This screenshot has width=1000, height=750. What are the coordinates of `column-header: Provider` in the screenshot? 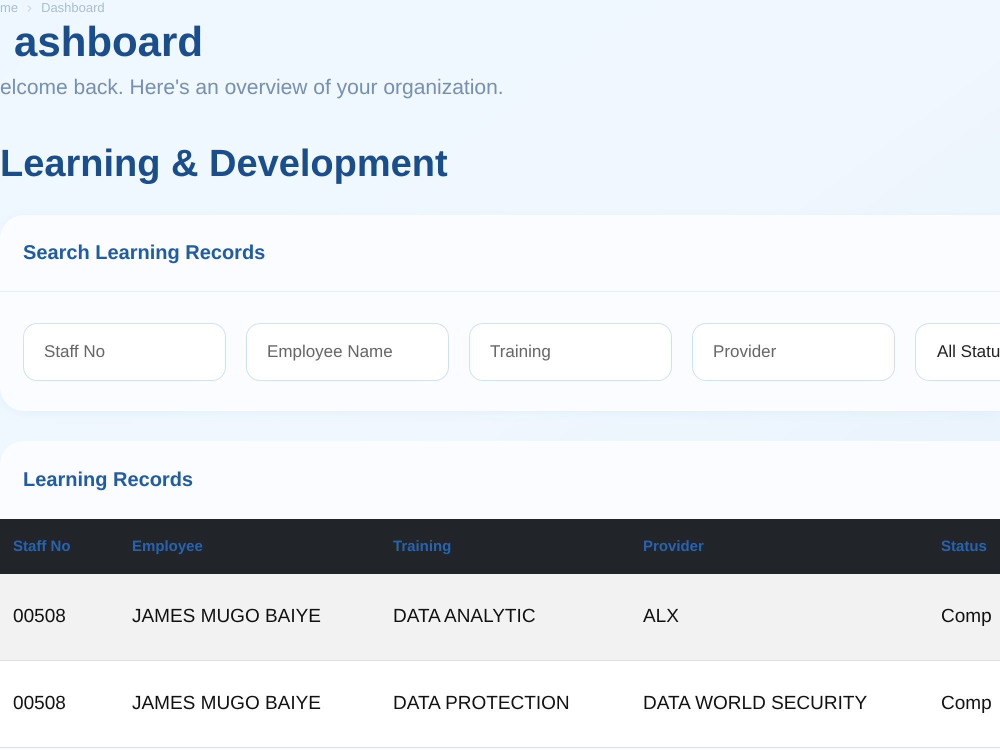 It's located at (673, 546).